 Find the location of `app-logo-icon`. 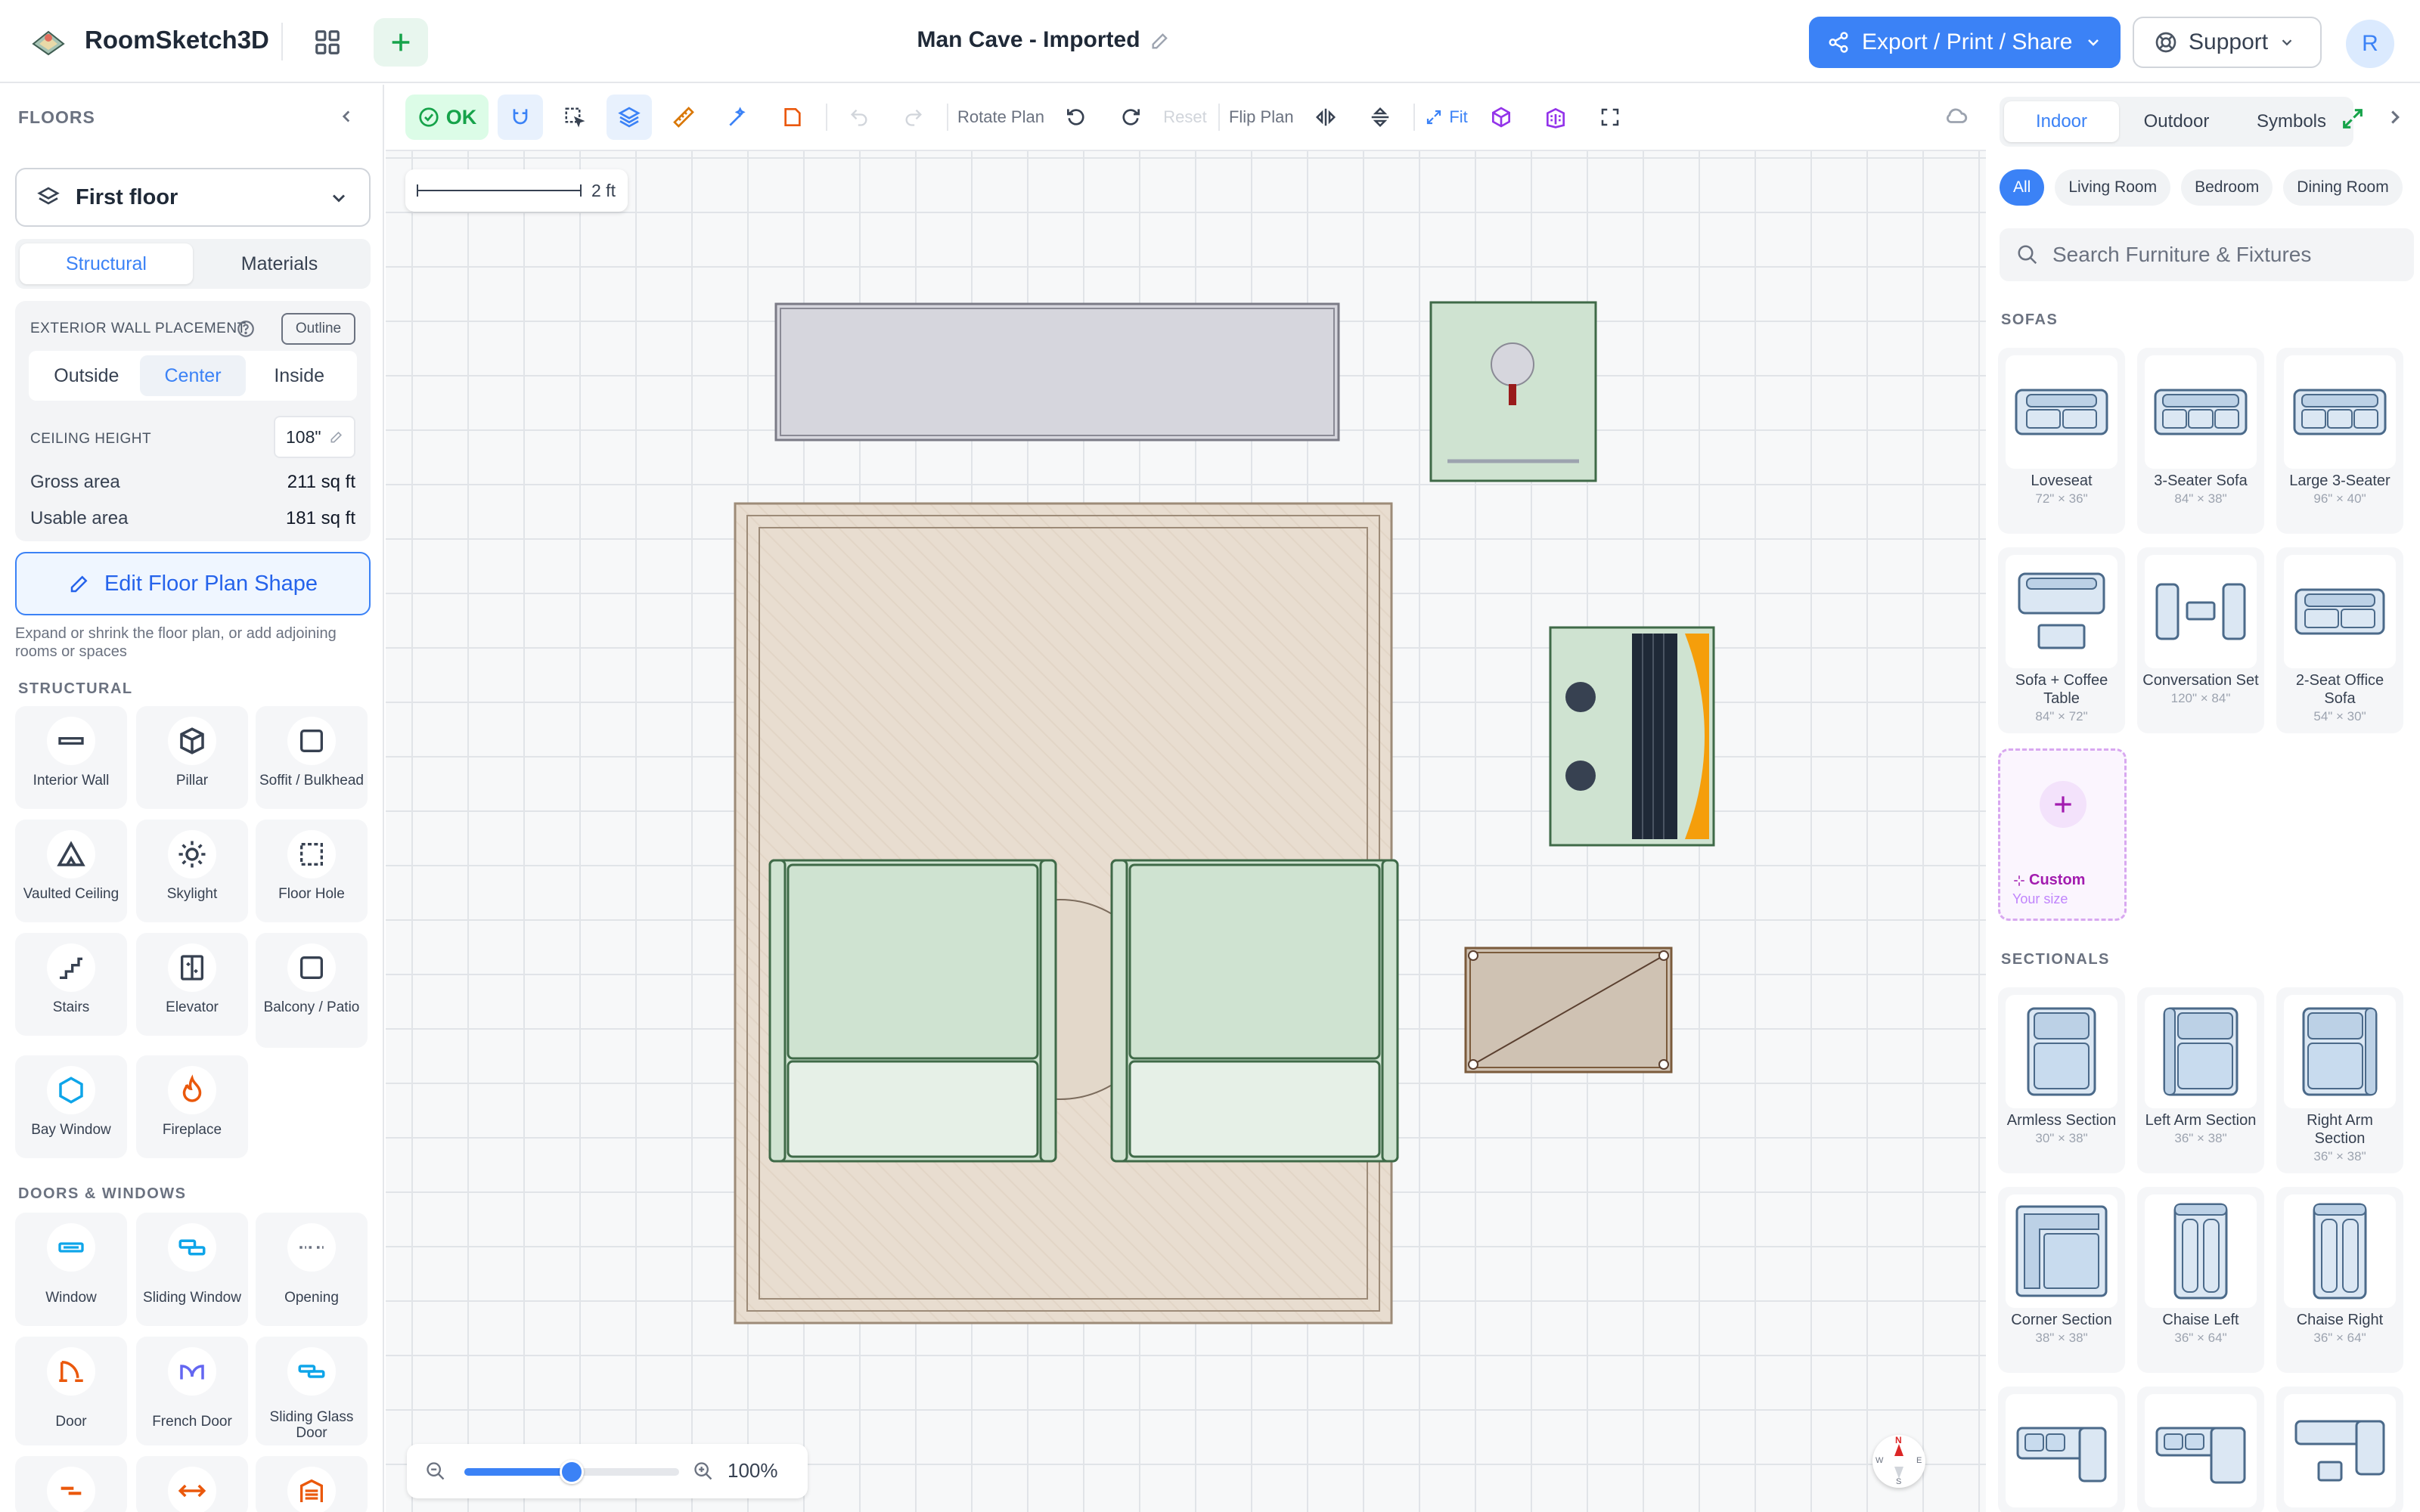

app-logo-icon is located at coordinates (48, 42).